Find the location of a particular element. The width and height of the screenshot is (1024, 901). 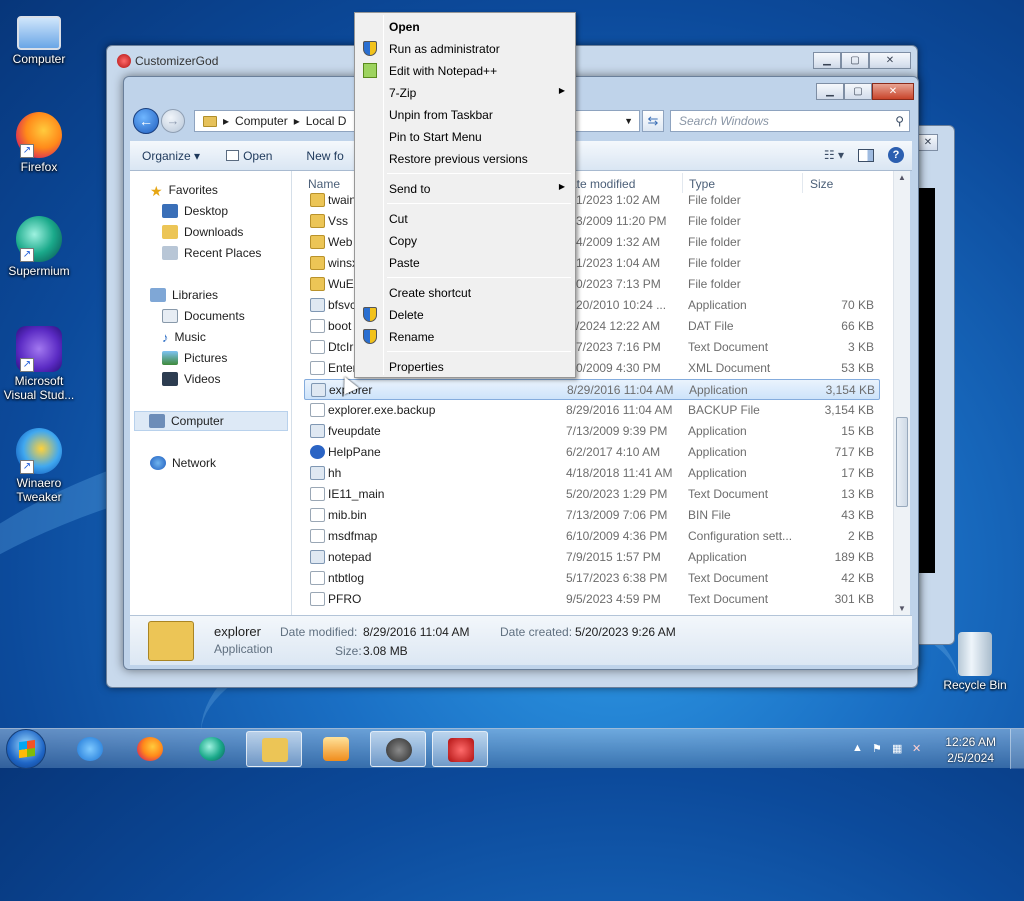

cell-type: Application is located at coordinates (718, 390).